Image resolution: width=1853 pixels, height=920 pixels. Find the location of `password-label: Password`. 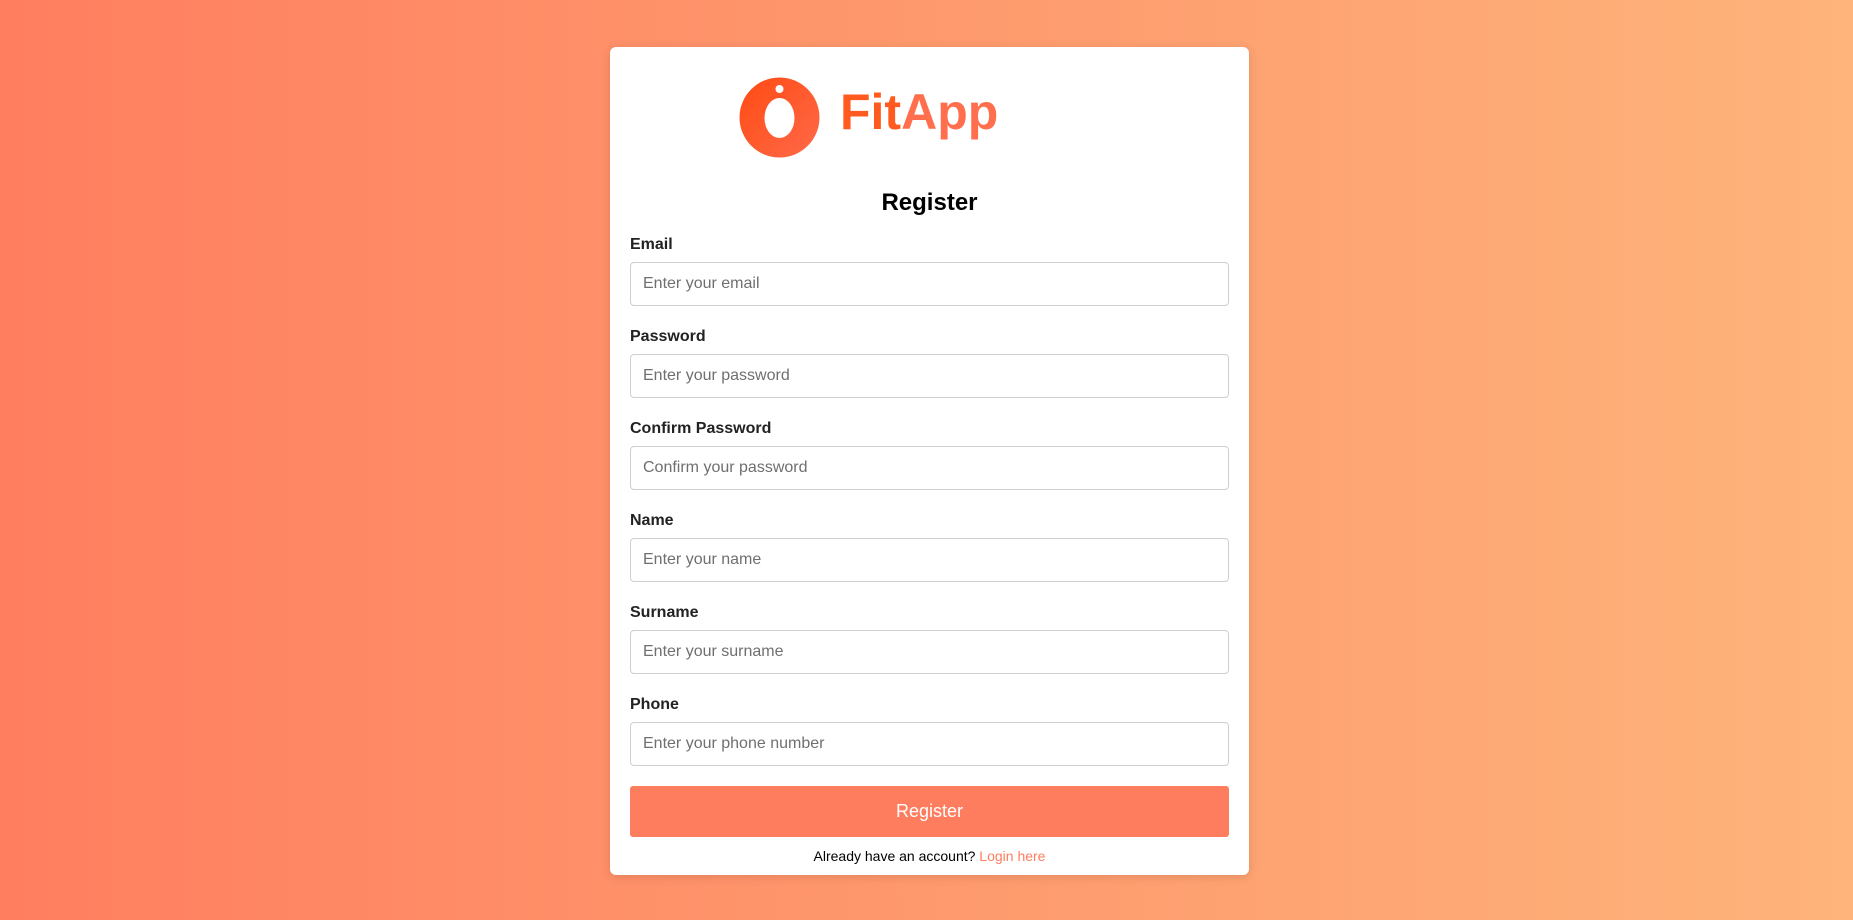

password-label: Password is located at coordinates (668, 336).